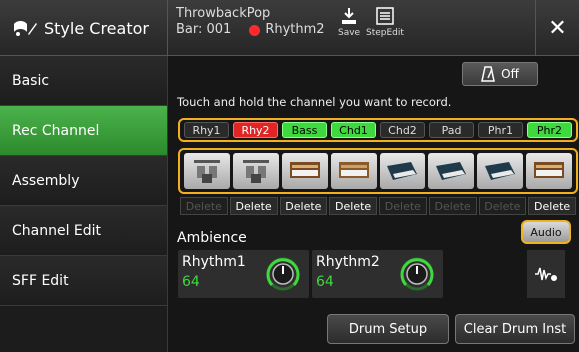  I want to click on sidebar-item-label: Assembly, so click(46, 180).